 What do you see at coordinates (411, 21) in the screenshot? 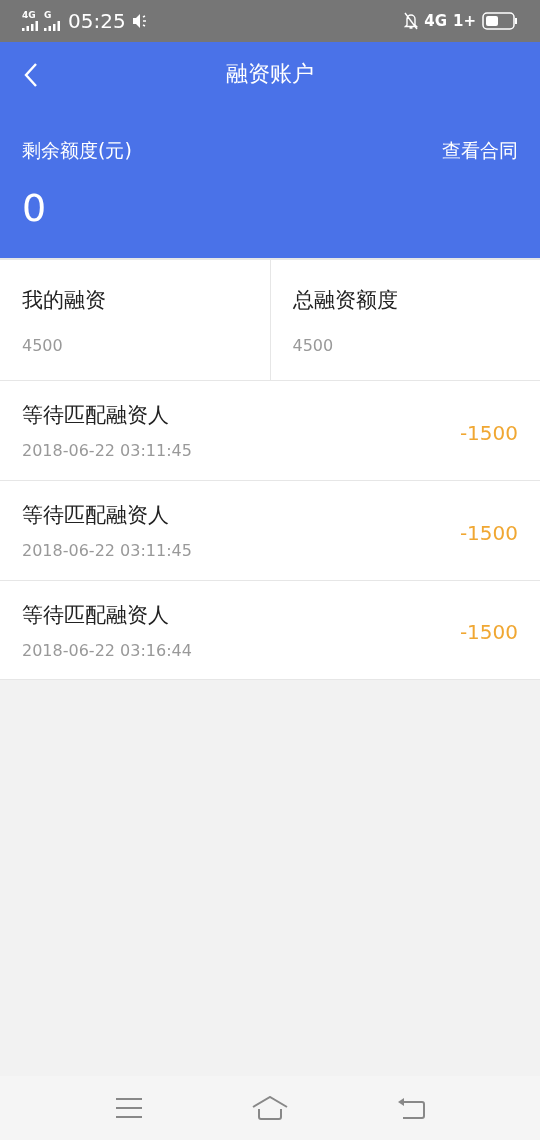
I see `bell-off-icon` at bounding box center [411, 21].